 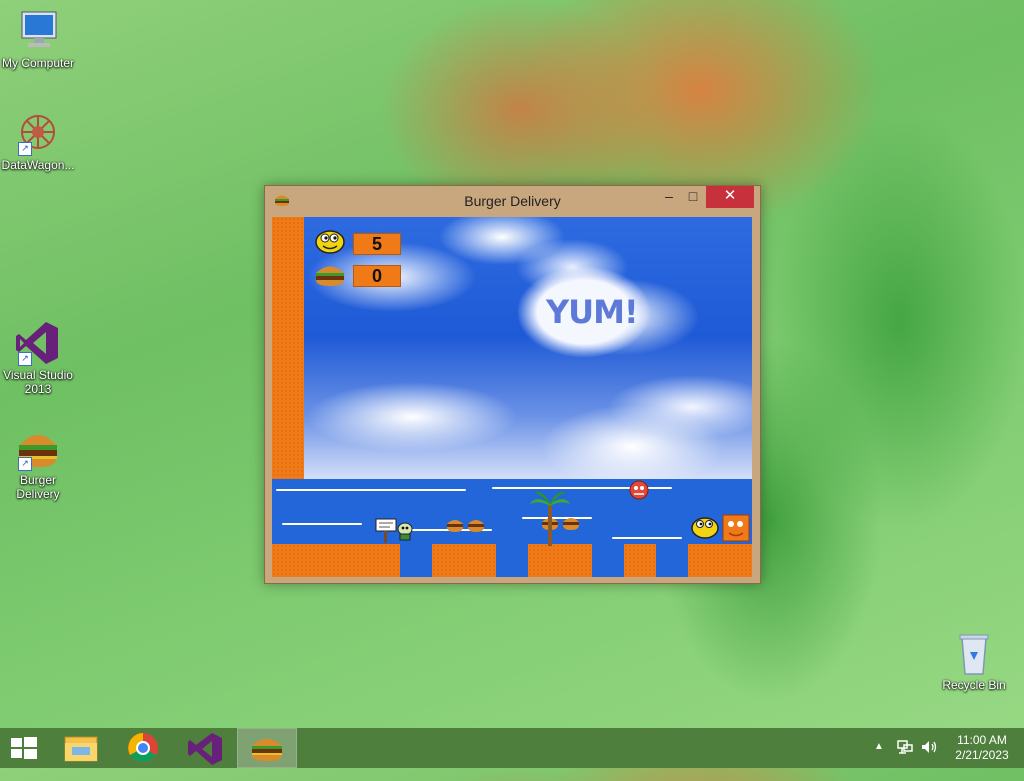 I want to click on minimize-button: –, so click(x=669, y=197).